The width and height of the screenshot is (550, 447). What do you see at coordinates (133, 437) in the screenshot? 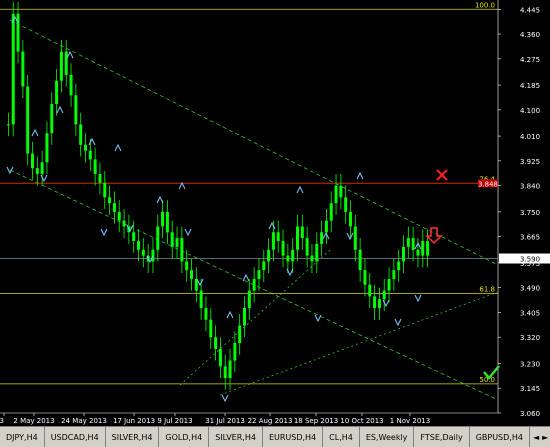
I see `tab-2: SILVER,H4` at bounding box center [133, 437].